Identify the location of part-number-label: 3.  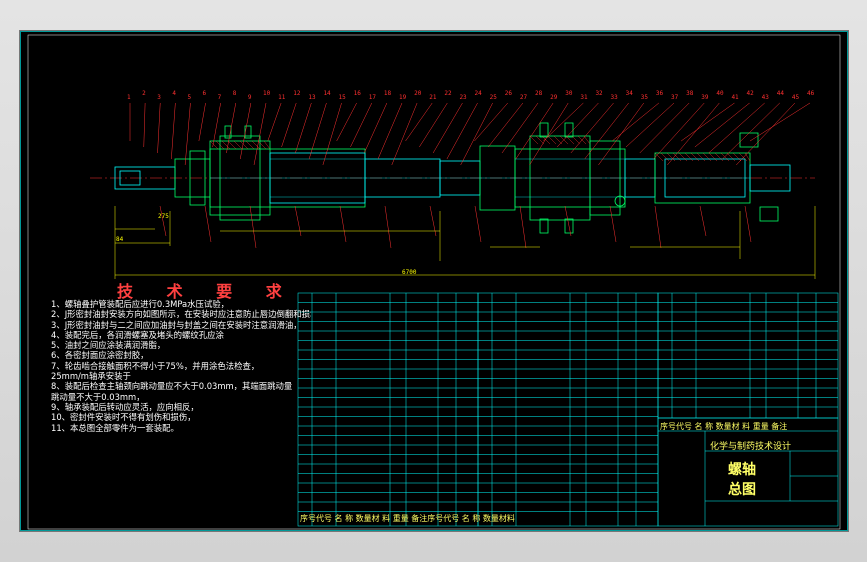
(159, 97).